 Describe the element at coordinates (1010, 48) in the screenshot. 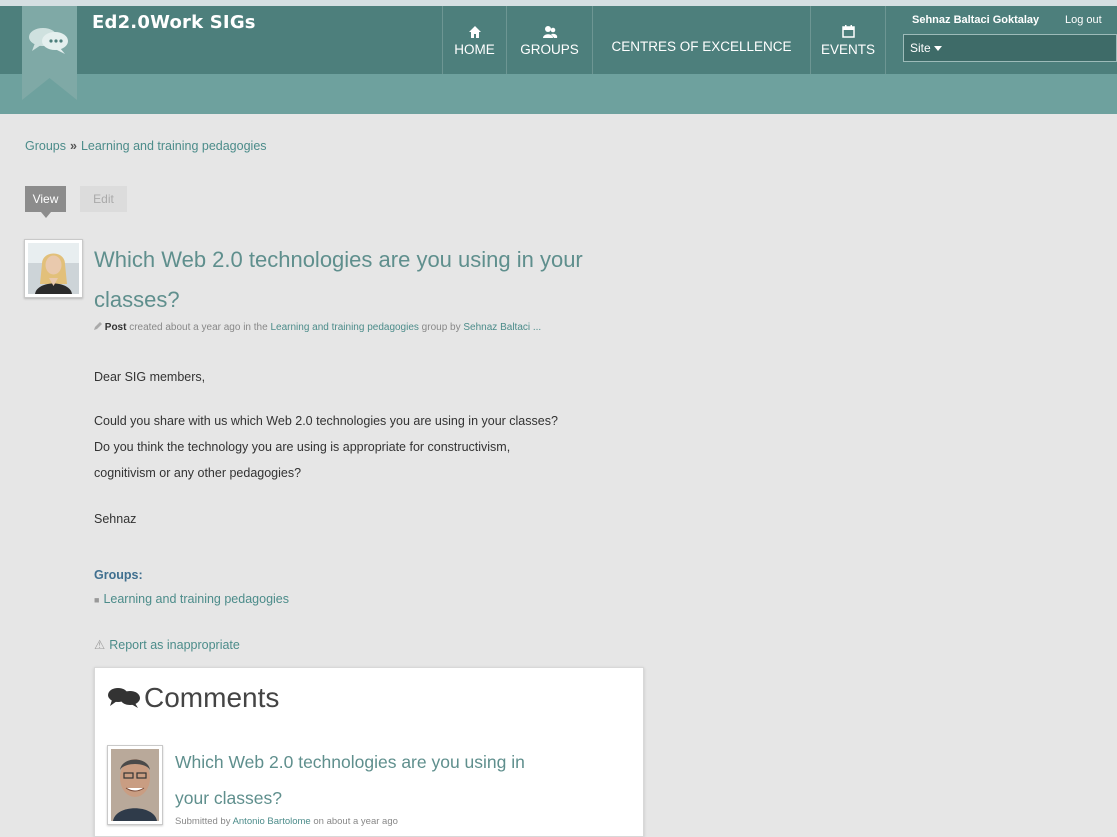

I see `site-dropdown: Site` at that location.